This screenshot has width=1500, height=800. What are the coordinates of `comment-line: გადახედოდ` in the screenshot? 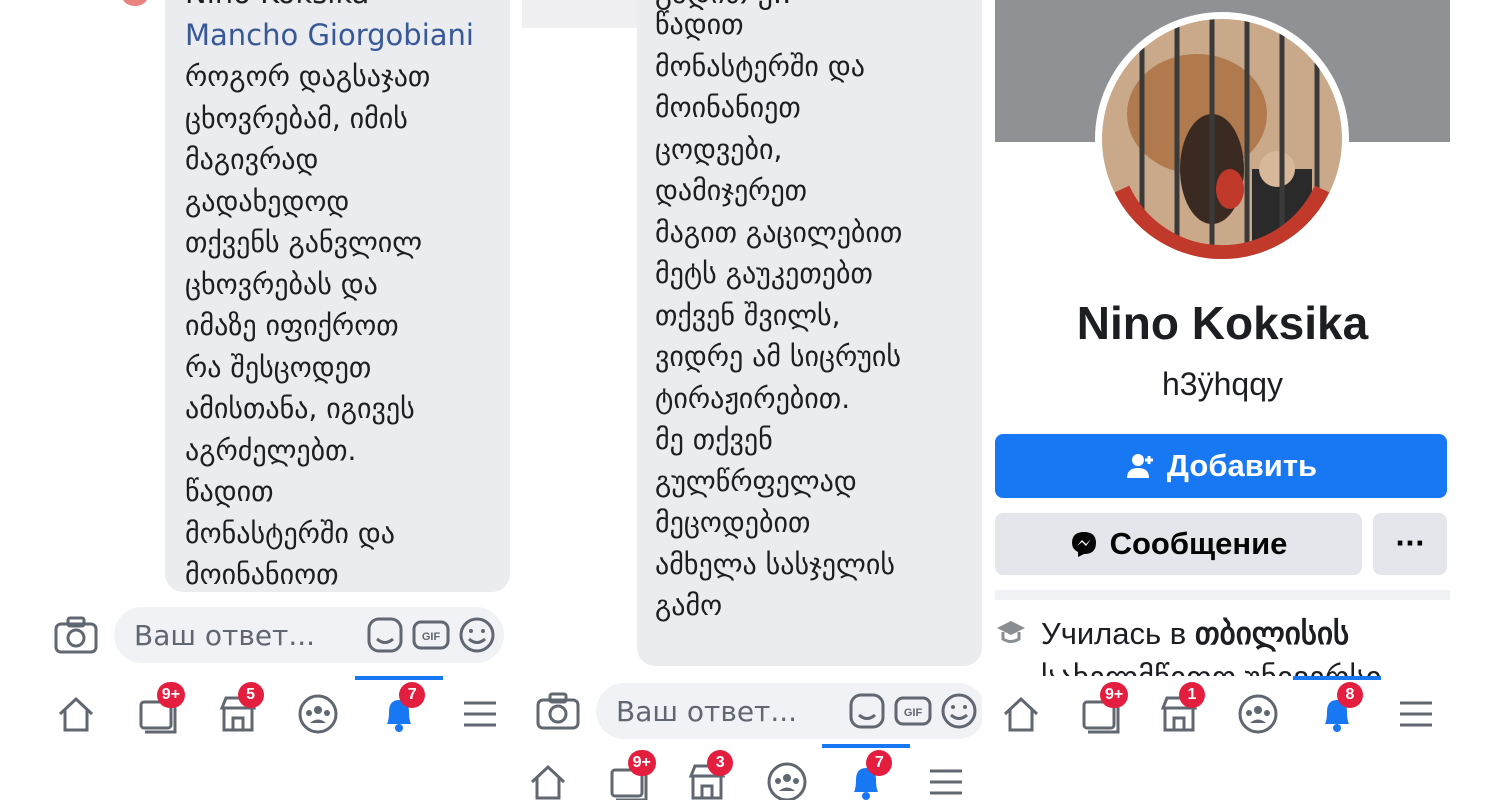 It's located at (267, 201).